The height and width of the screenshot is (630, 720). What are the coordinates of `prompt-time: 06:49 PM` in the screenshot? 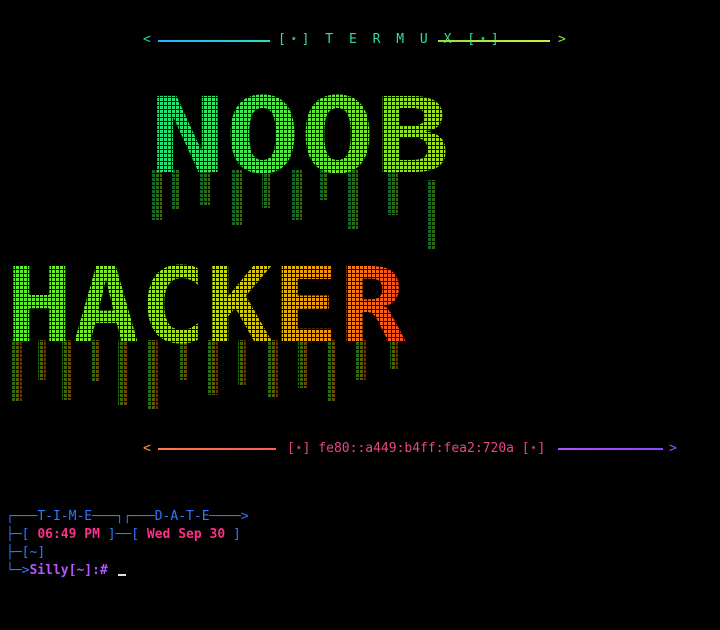 It's located at (68, 534).